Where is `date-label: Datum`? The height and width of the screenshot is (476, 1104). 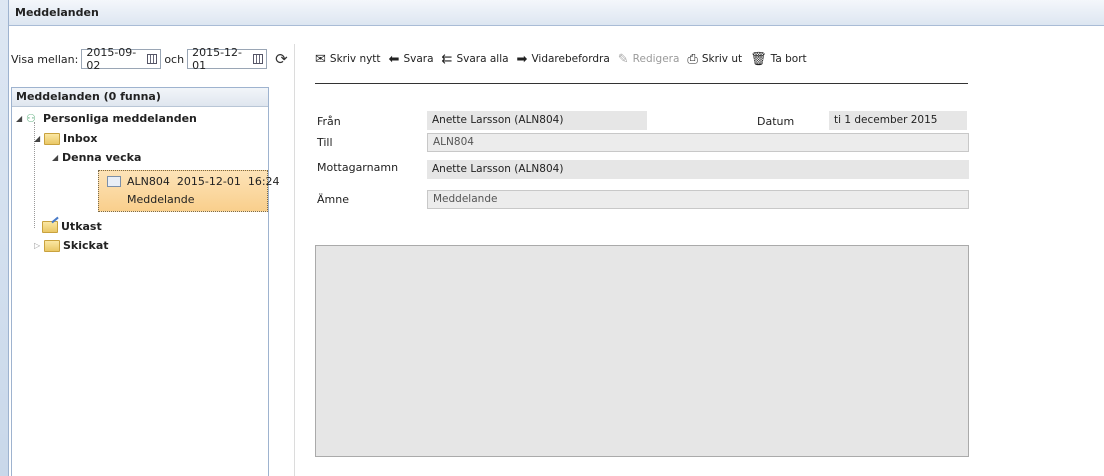
date-label: Datum is located at coordinates (776, 121).